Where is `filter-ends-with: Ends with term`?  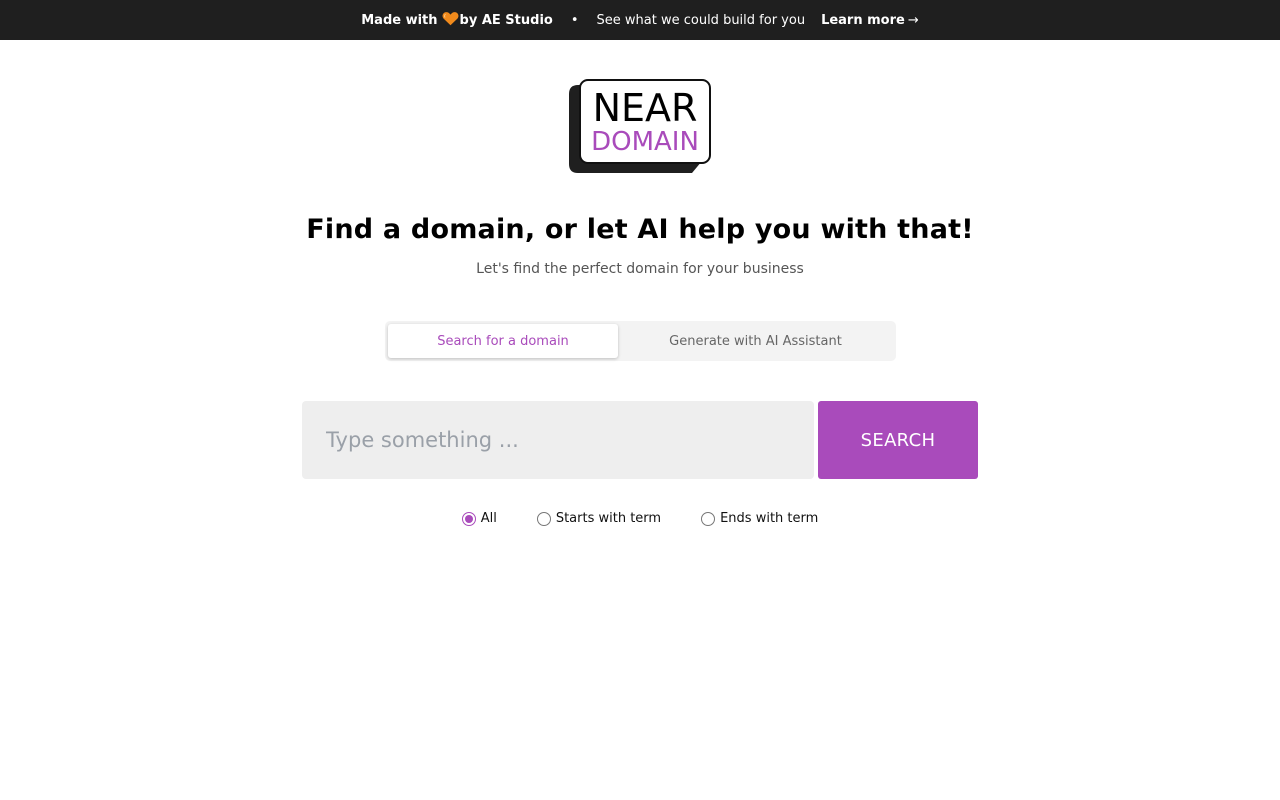
filter-ends-with: Ends with term is located at coordinates (759, 518).